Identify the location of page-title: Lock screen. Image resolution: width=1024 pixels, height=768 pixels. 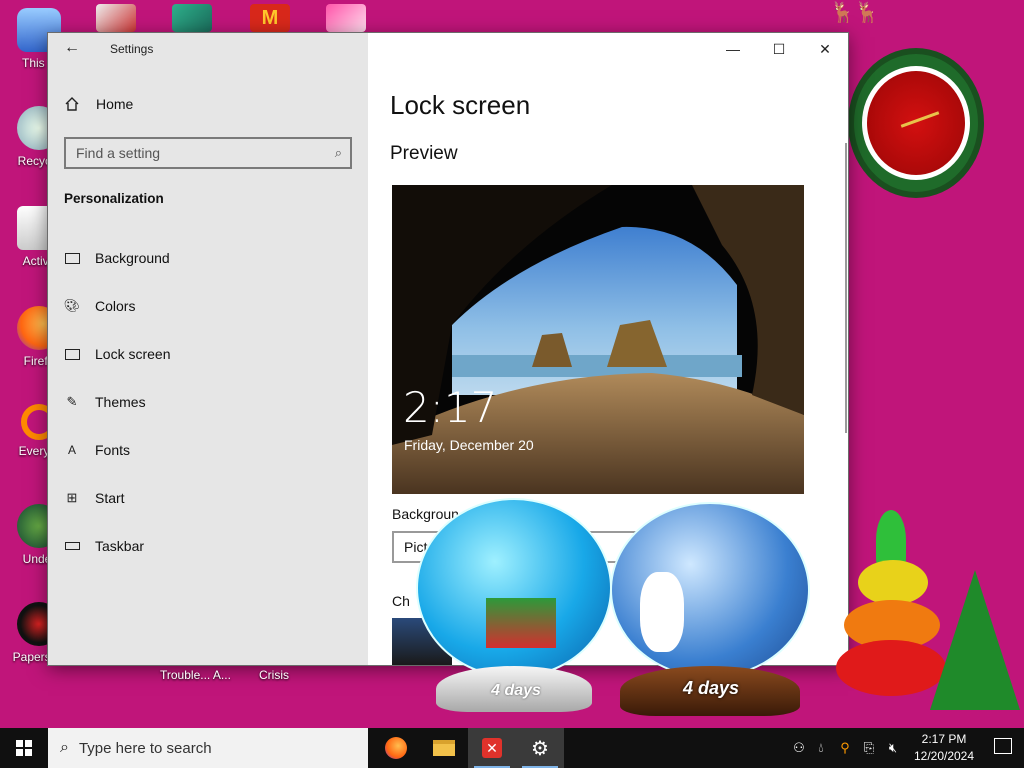
(460, 105).